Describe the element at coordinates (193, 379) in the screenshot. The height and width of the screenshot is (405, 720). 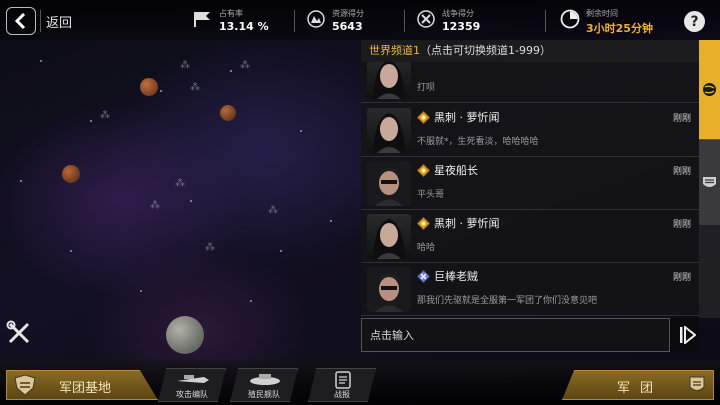
I see `warship-icon` at that location.